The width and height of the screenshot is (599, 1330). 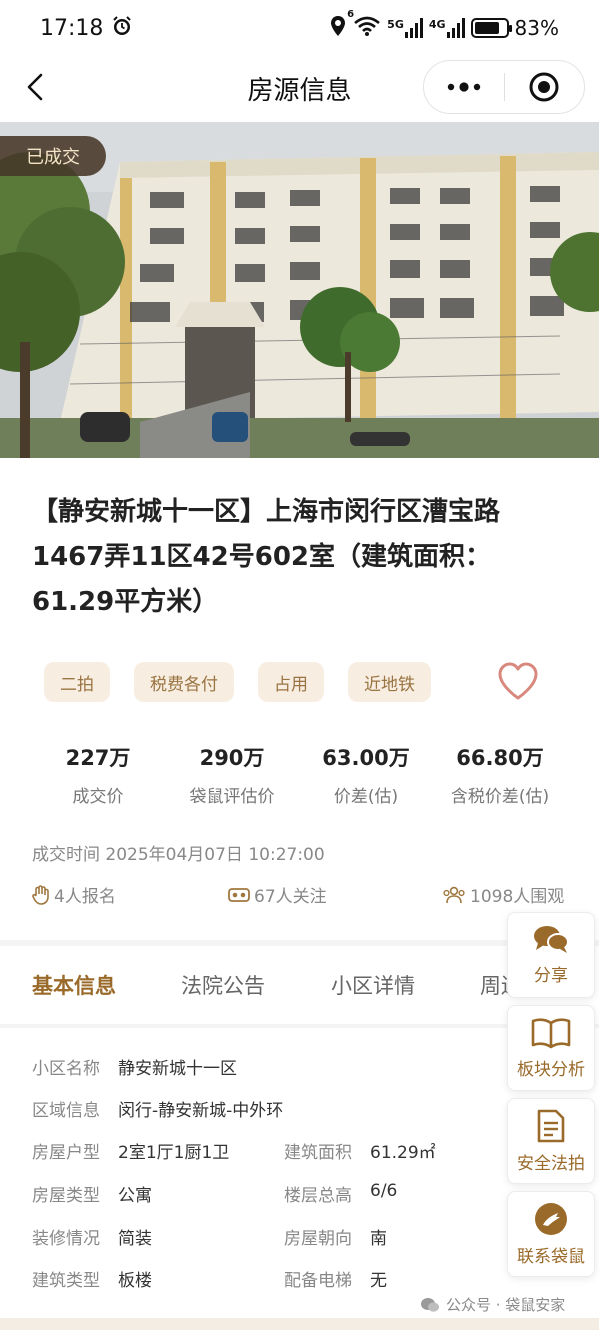 What do you see at coordinates (239, 894) in the screenshot?
I see `vr-glasses-icon` at bounding box center [239, 894].